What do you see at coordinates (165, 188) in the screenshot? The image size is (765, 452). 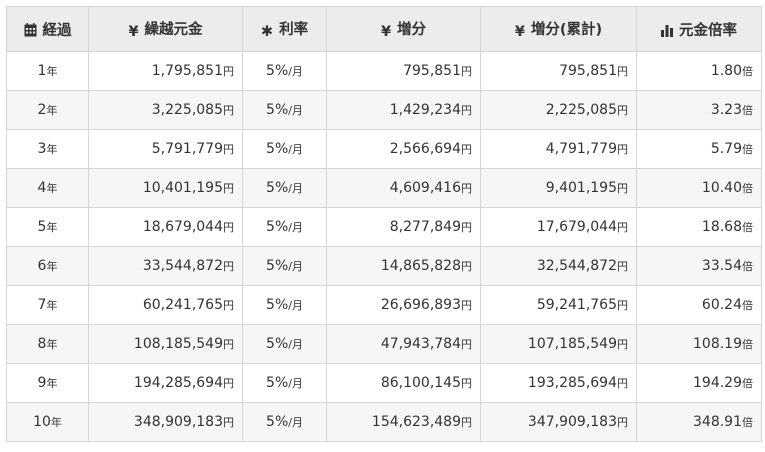 I see `cell-principal: 10,401,195円` at bounding box center [165, 188].